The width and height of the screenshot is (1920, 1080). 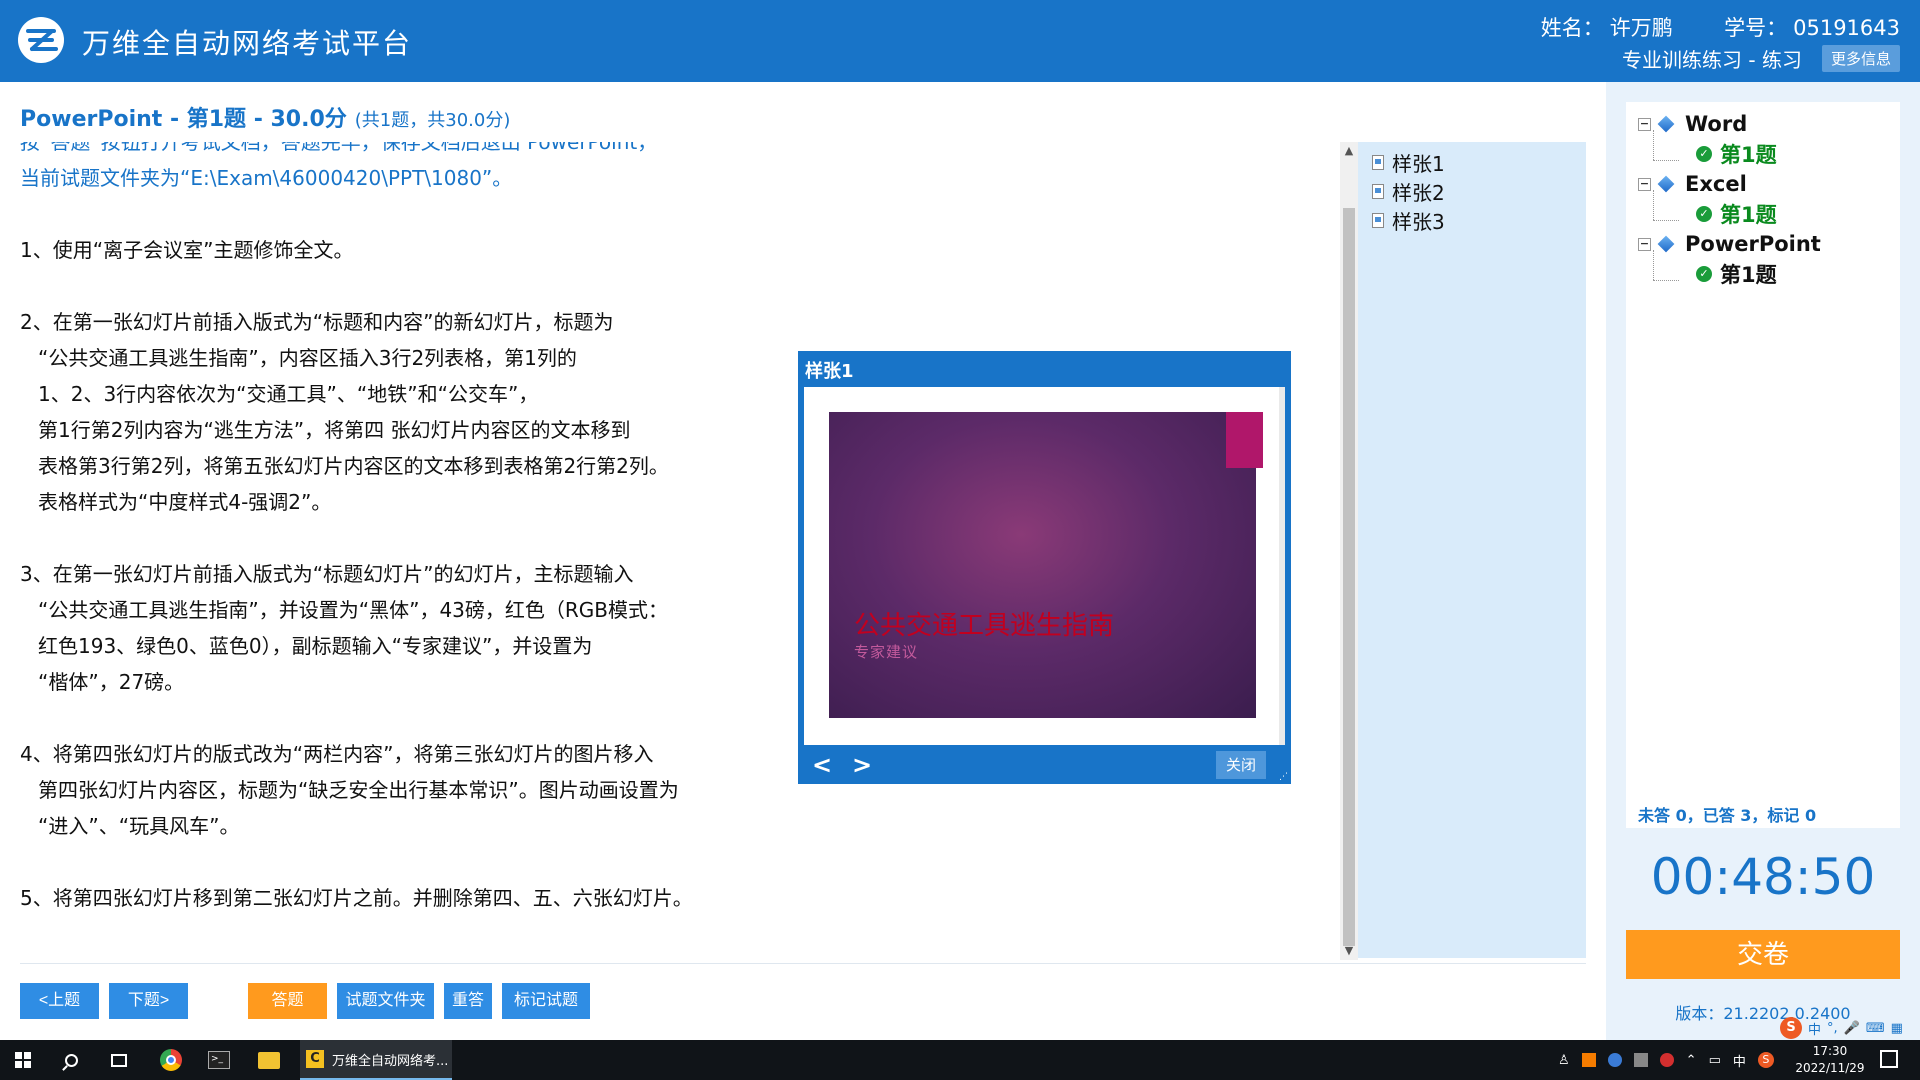 What do you see at coordinates (886, 652) in the screenshot?
I see `slide-subtitle: 专家建议` at bounding box center [886, 652].